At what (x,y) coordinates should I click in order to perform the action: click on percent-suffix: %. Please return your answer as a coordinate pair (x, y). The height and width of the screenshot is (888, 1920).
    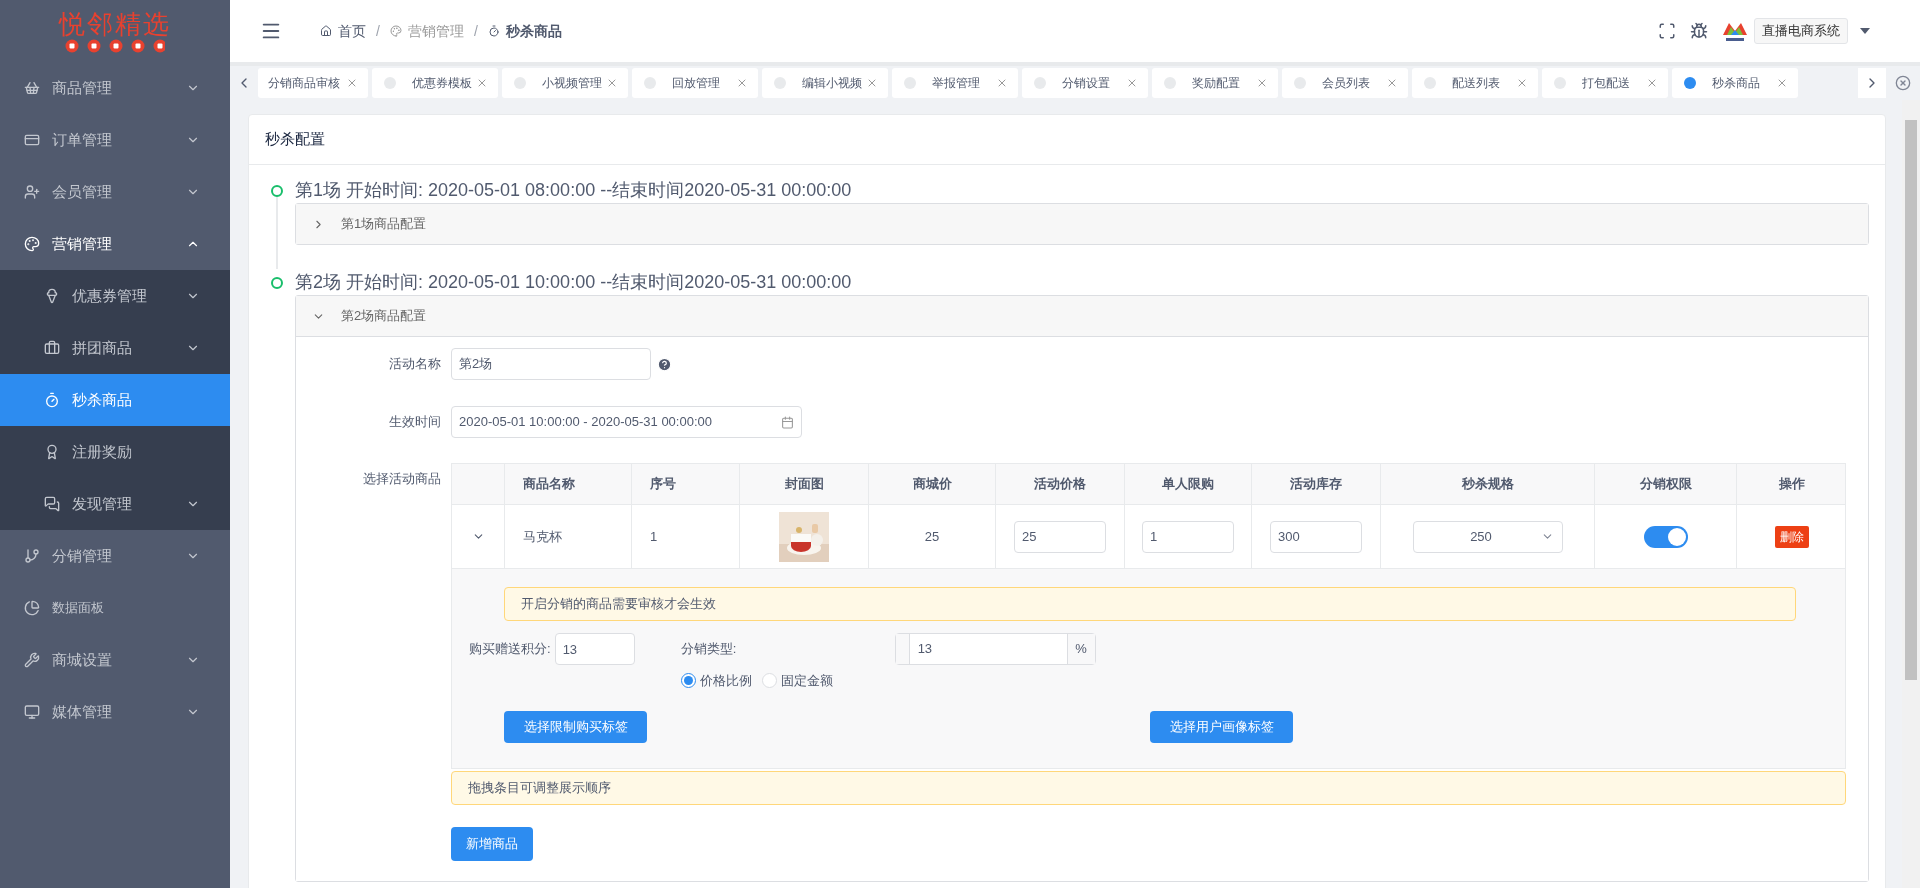
    Looking at the image, I should click on (1080, 649).